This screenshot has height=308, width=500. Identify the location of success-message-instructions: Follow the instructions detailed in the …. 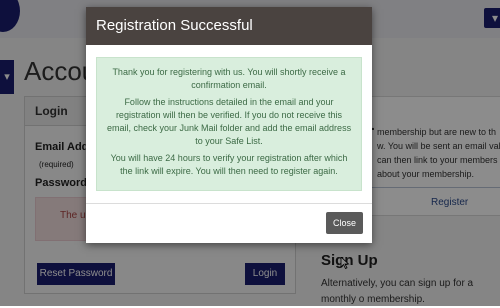
(229, 121).